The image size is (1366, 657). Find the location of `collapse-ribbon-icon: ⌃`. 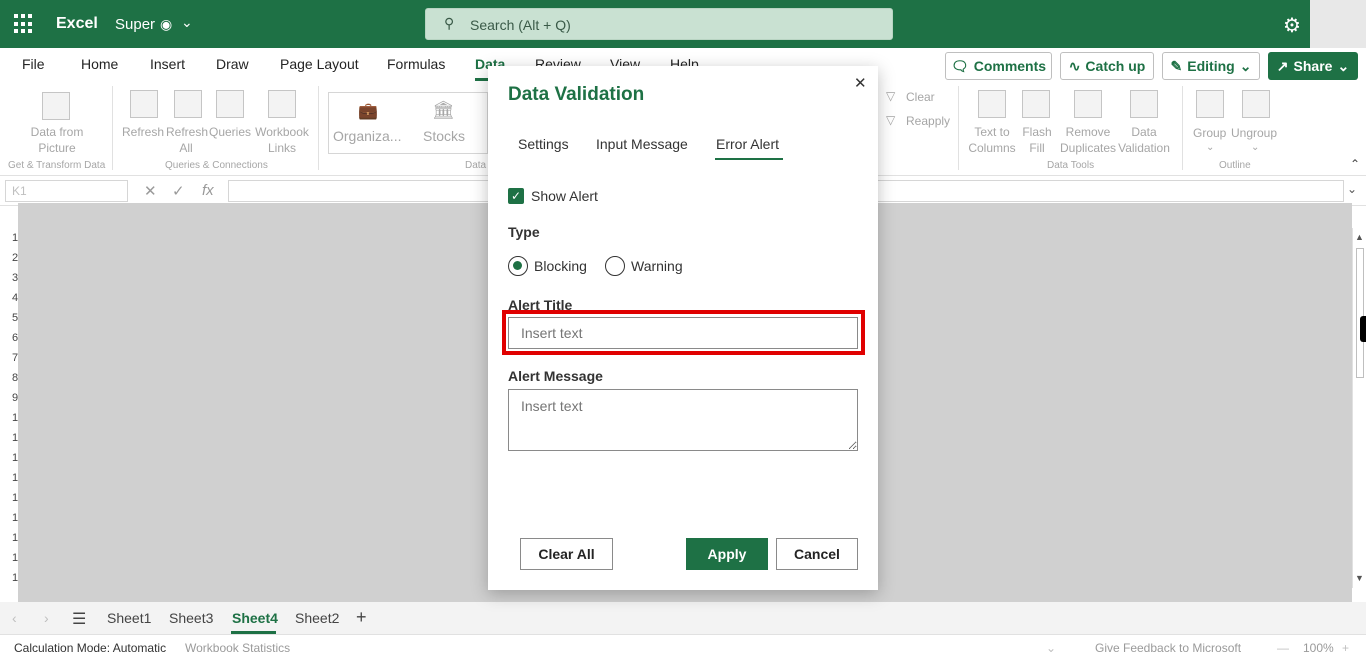

collapse-ribbon-icon: ⌃ is located at coordinates (1355, 164).